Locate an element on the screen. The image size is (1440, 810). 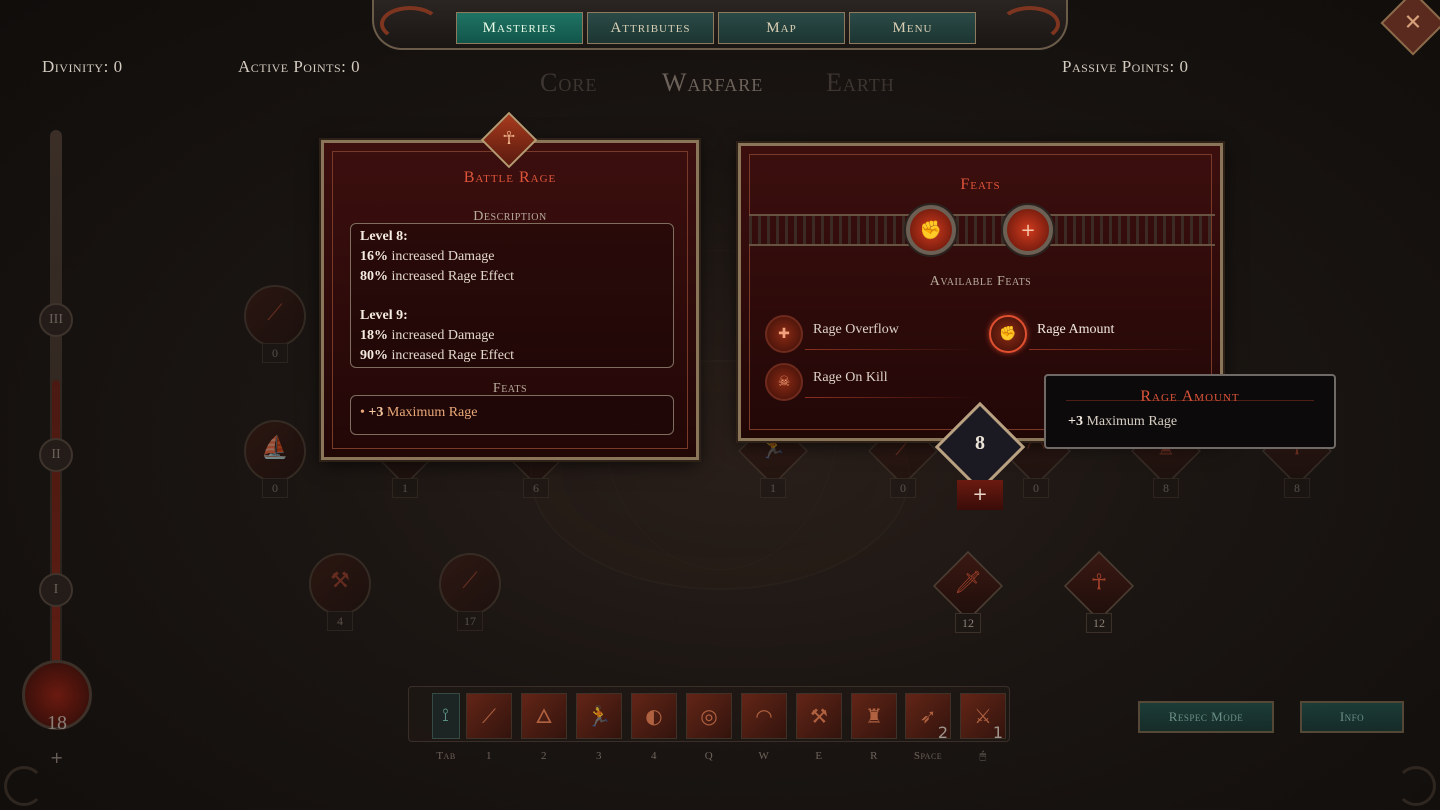
feat-label: Rage Overflow is located at coordinates (856, 329).